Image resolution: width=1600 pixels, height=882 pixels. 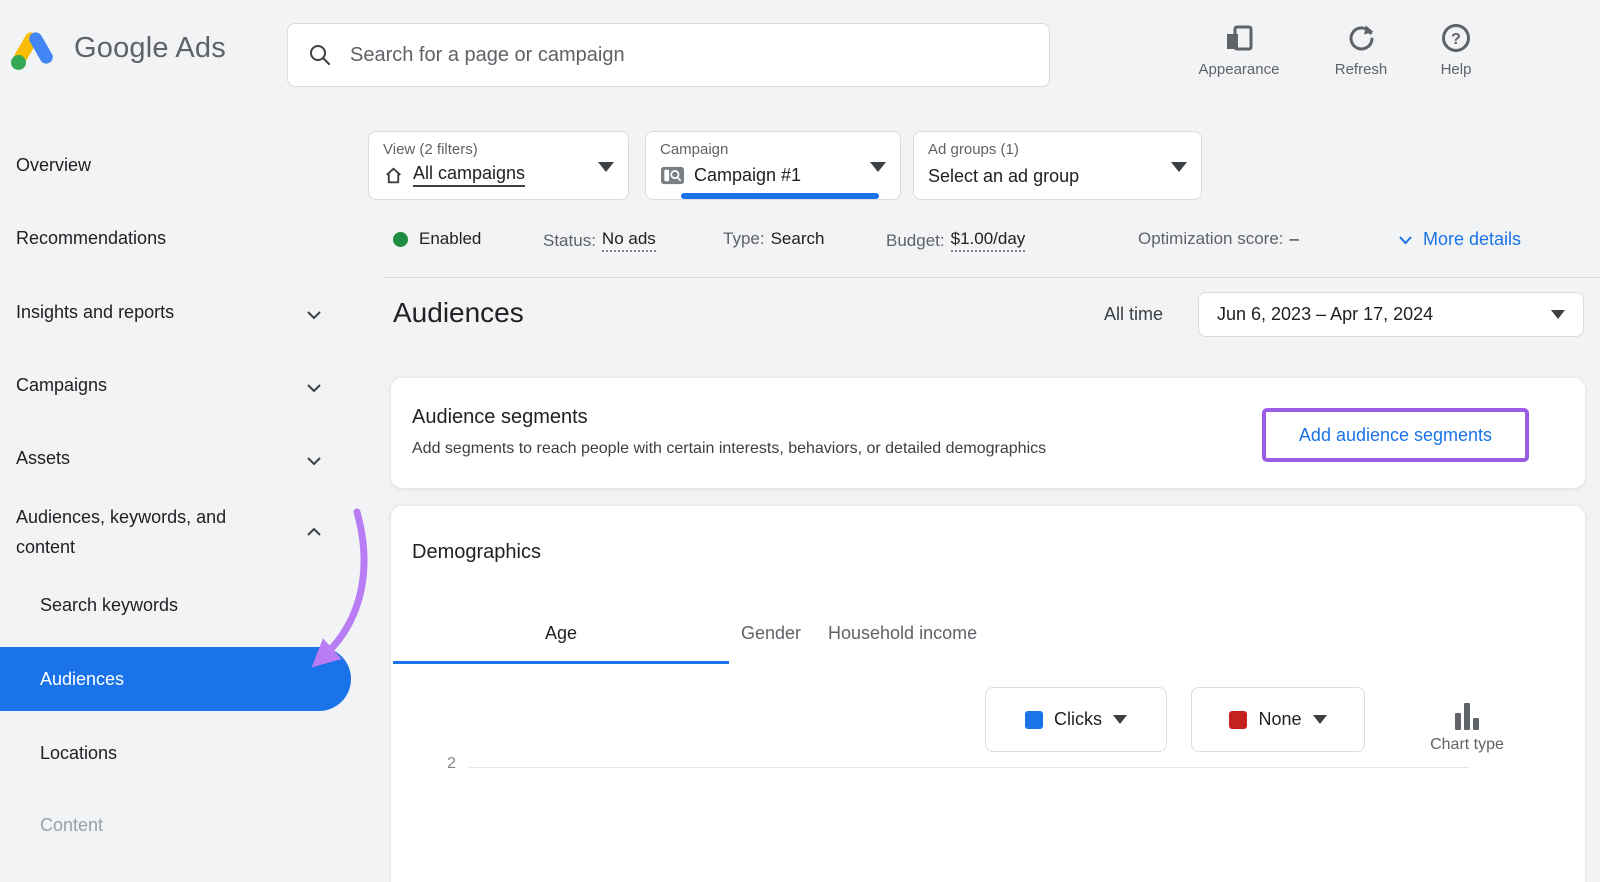 I want to click on help-label: Help, so click(x=1456, y=69).